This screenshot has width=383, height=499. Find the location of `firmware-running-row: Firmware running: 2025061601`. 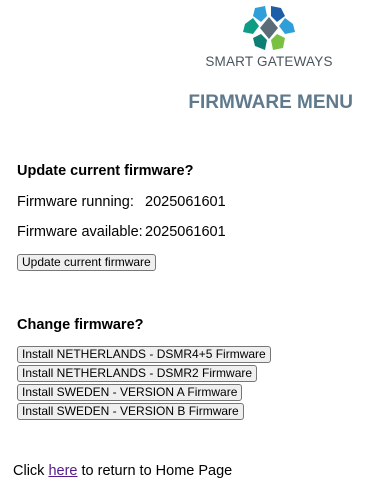

firmware-running-row: Firmware running: 2025061601 is located at coordinates (121, 202).